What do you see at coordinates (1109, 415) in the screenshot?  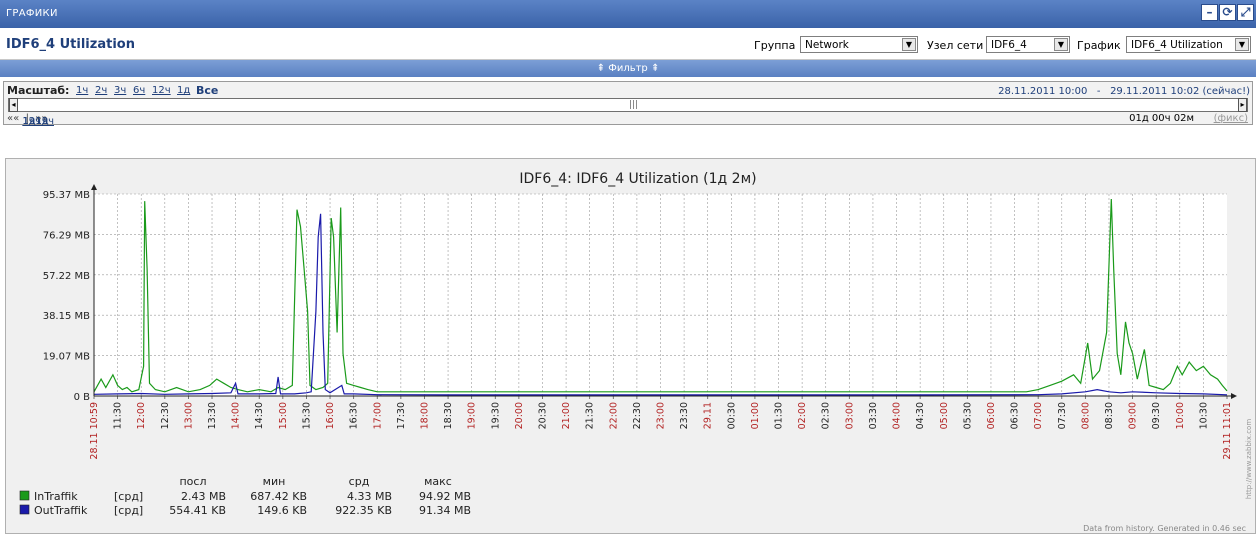 I see `x-tick-label: 08:30` at bounding box center [1109, 415].